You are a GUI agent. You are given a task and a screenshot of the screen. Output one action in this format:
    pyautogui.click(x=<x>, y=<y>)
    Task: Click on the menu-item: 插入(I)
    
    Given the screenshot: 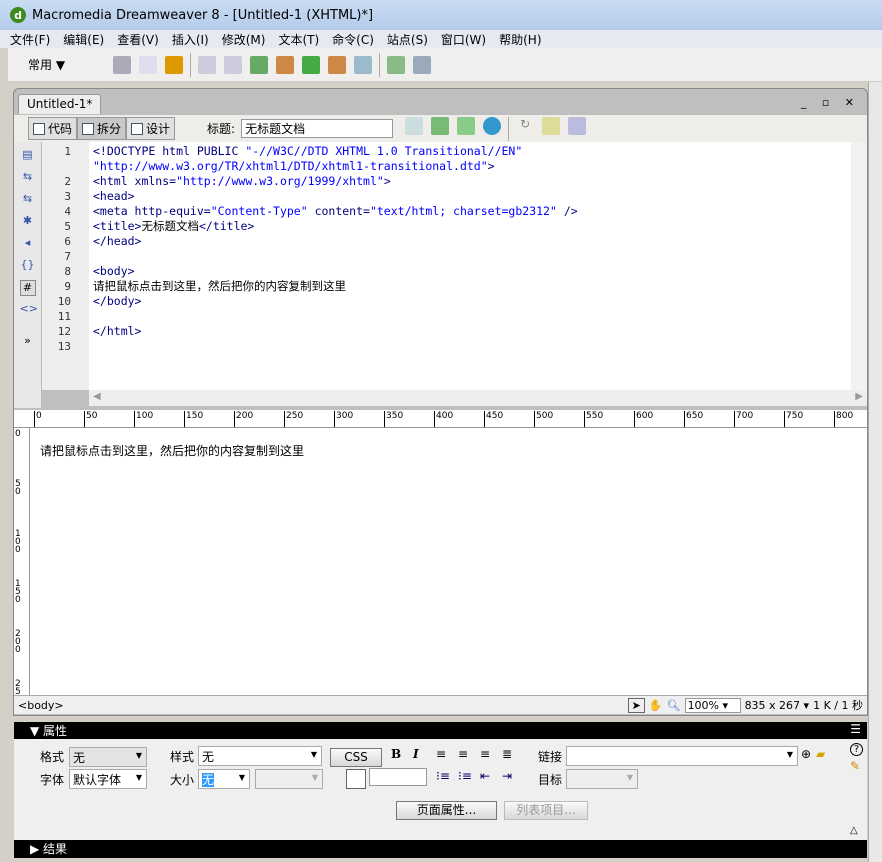 What is the action you would take?
    pyautogui.click(x=190, y=39)
    